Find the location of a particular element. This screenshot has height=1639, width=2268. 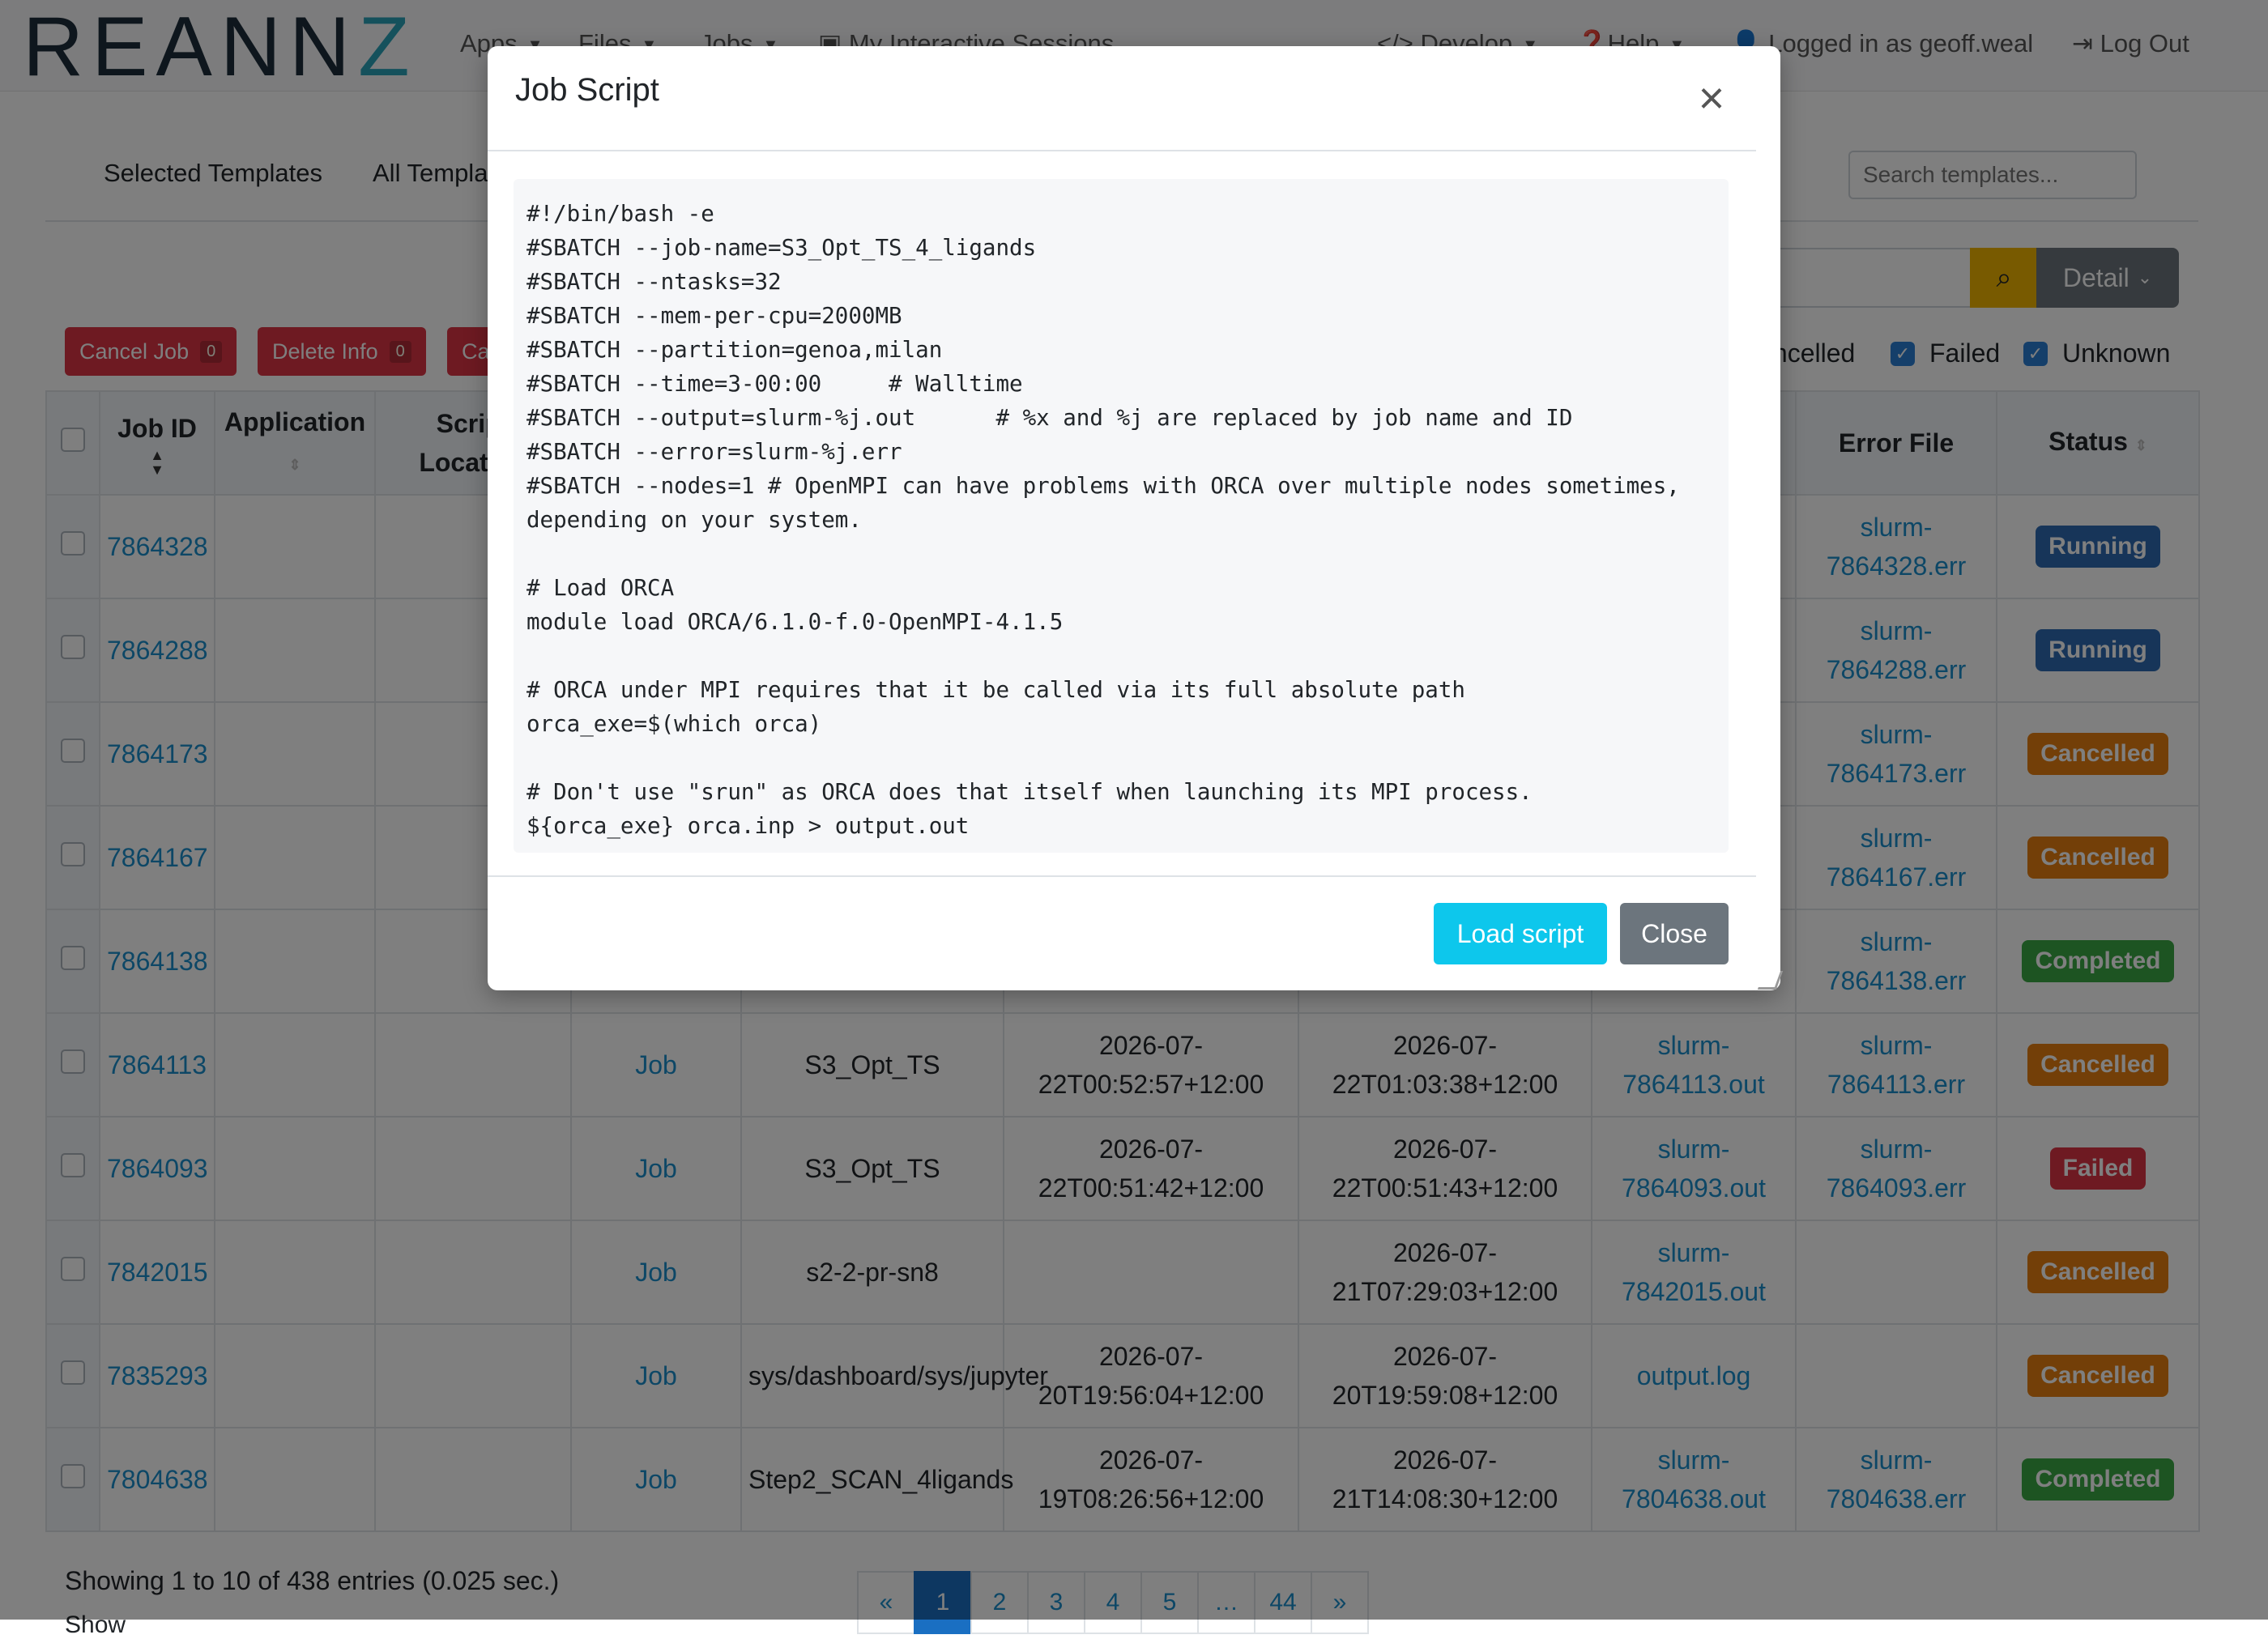

modal-header-divider is located at coordinates (1122, 150).